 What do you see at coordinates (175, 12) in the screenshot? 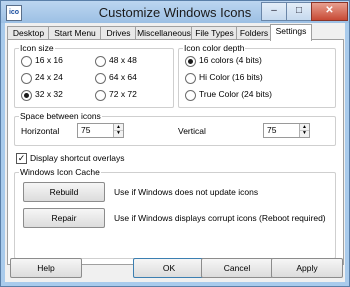
I see `title-bar: ico Customize Windows Icons – □ ✕` at bounding box center [175, 12].